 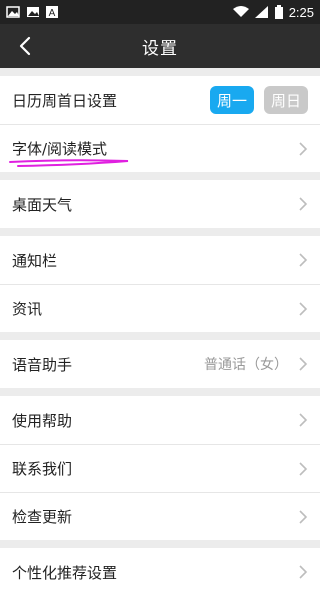 I want to click on row-contact-us: 联系我们, so click(x=160, y=468).